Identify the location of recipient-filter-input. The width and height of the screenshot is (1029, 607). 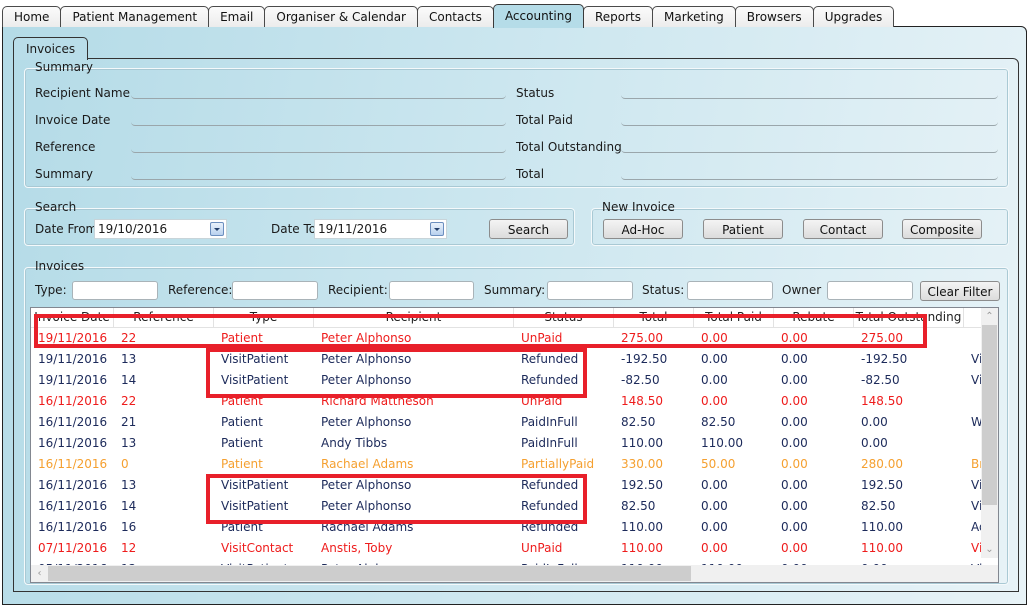
(431, 290).